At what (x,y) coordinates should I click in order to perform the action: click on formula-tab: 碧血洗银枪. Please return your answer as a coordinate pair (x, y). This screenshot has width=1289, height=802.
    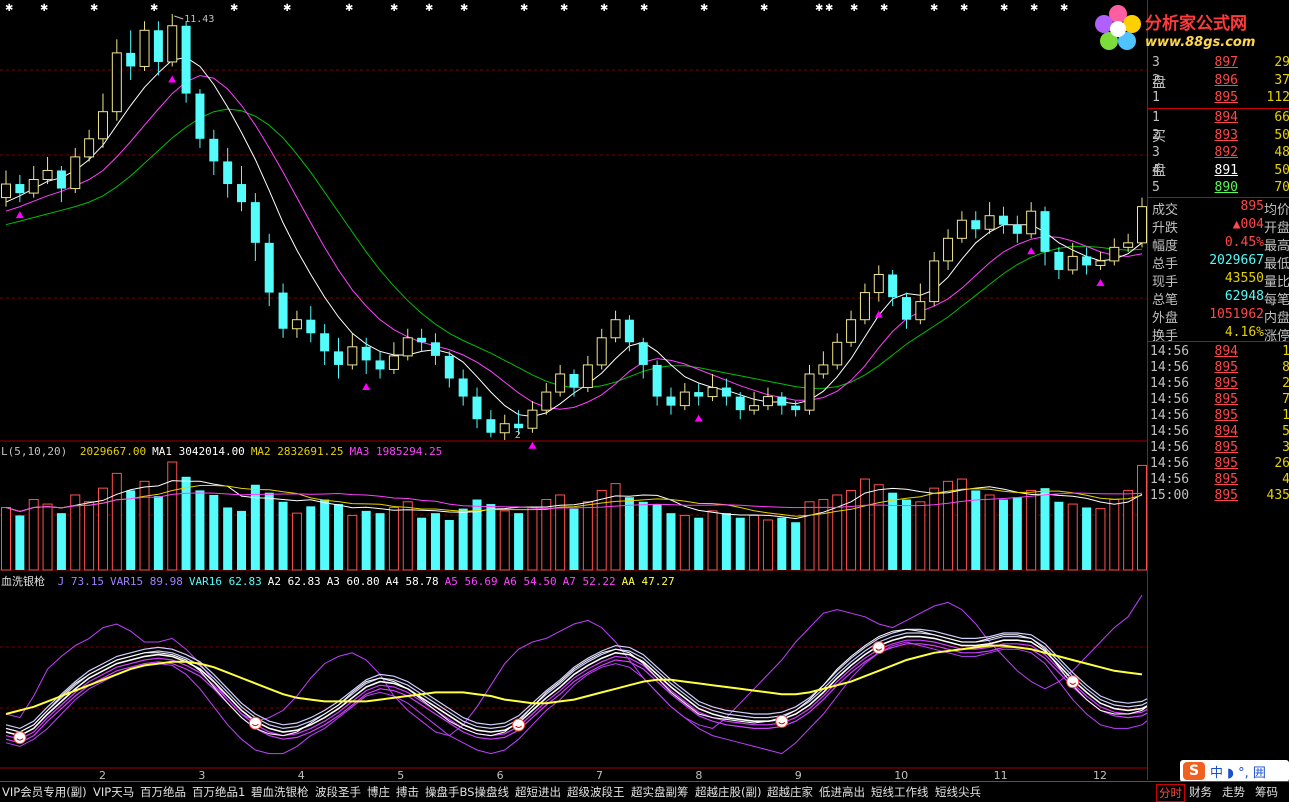
    Looking at the image, I should click on (280, 792).